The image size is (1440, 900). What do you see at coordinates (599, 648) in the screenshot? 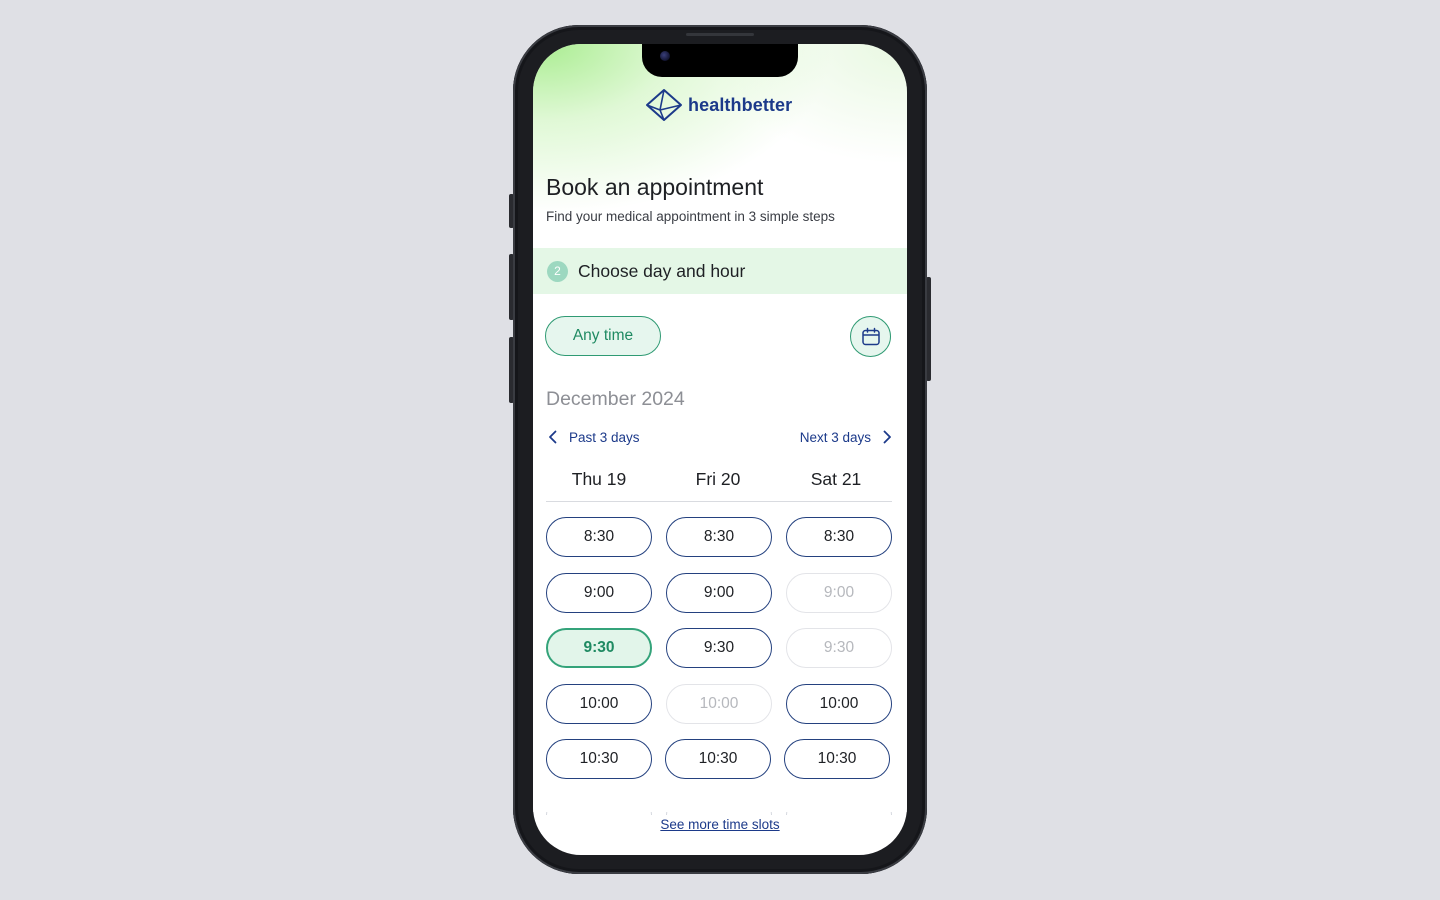
I see `time-slot-selected: 9:30` at bounding box center [599, 648].